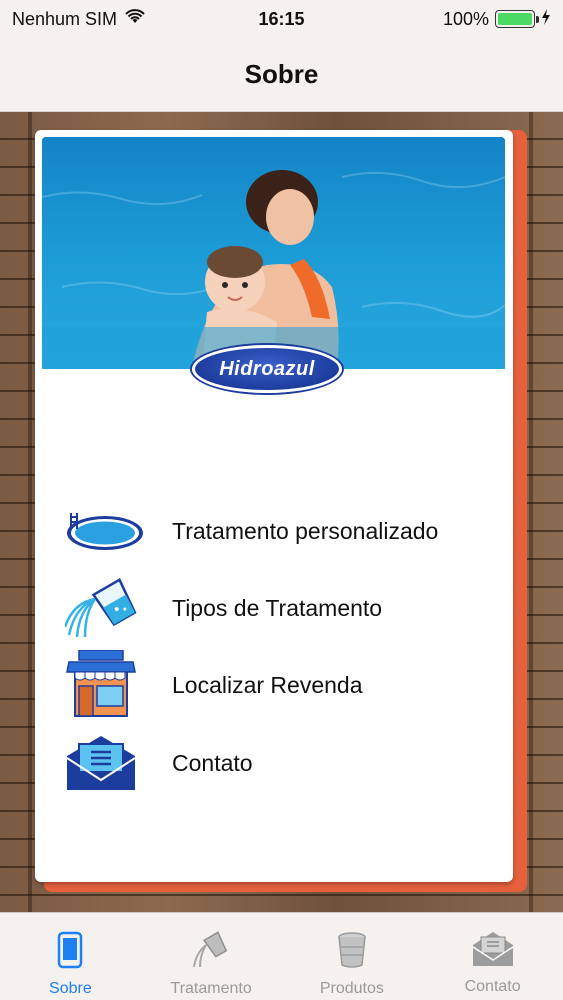 This screenshot has width=563, height=1000. I want to click on menu-label: Tipos de Tratamento, so click(277, 607).